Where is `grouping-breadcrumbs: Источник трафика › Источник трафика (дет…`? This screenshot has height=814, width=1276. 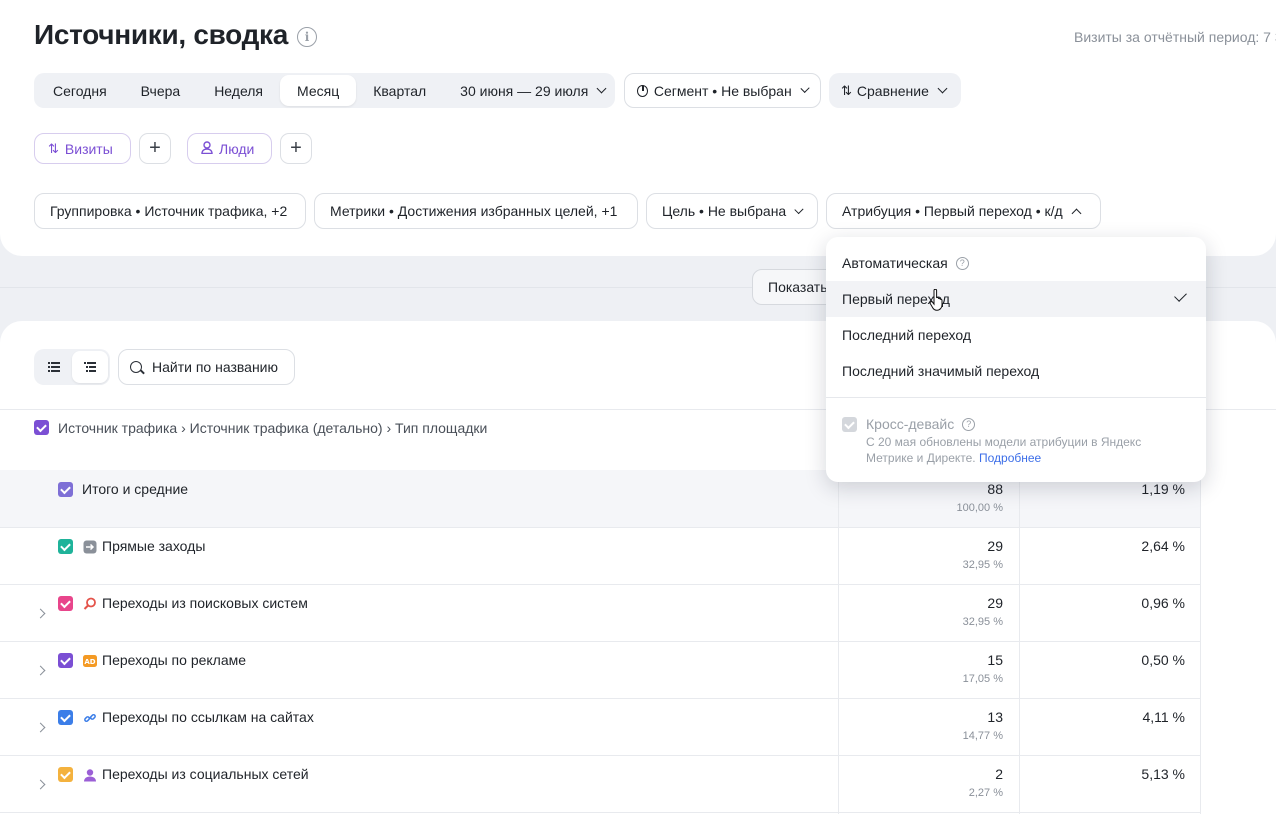 grouping-breadcrumbs: Источник трафика › Источник трафика (дет… is located at coordinates (273, 428).